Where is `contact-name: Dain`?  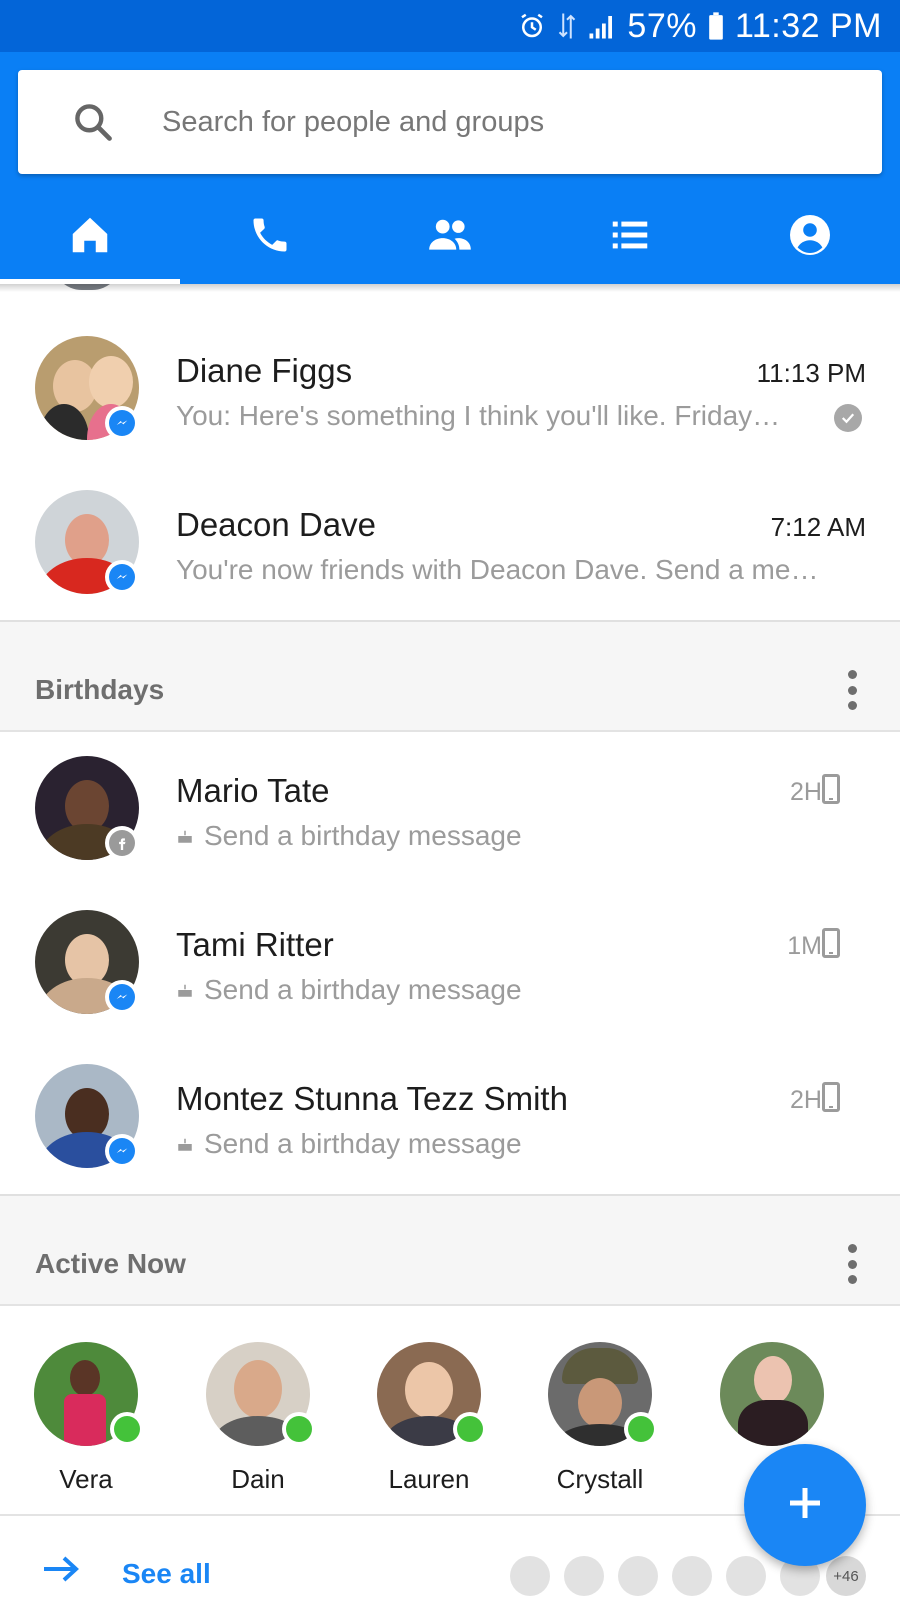
contact-name: Dain is located at coordinates (258, 1479).